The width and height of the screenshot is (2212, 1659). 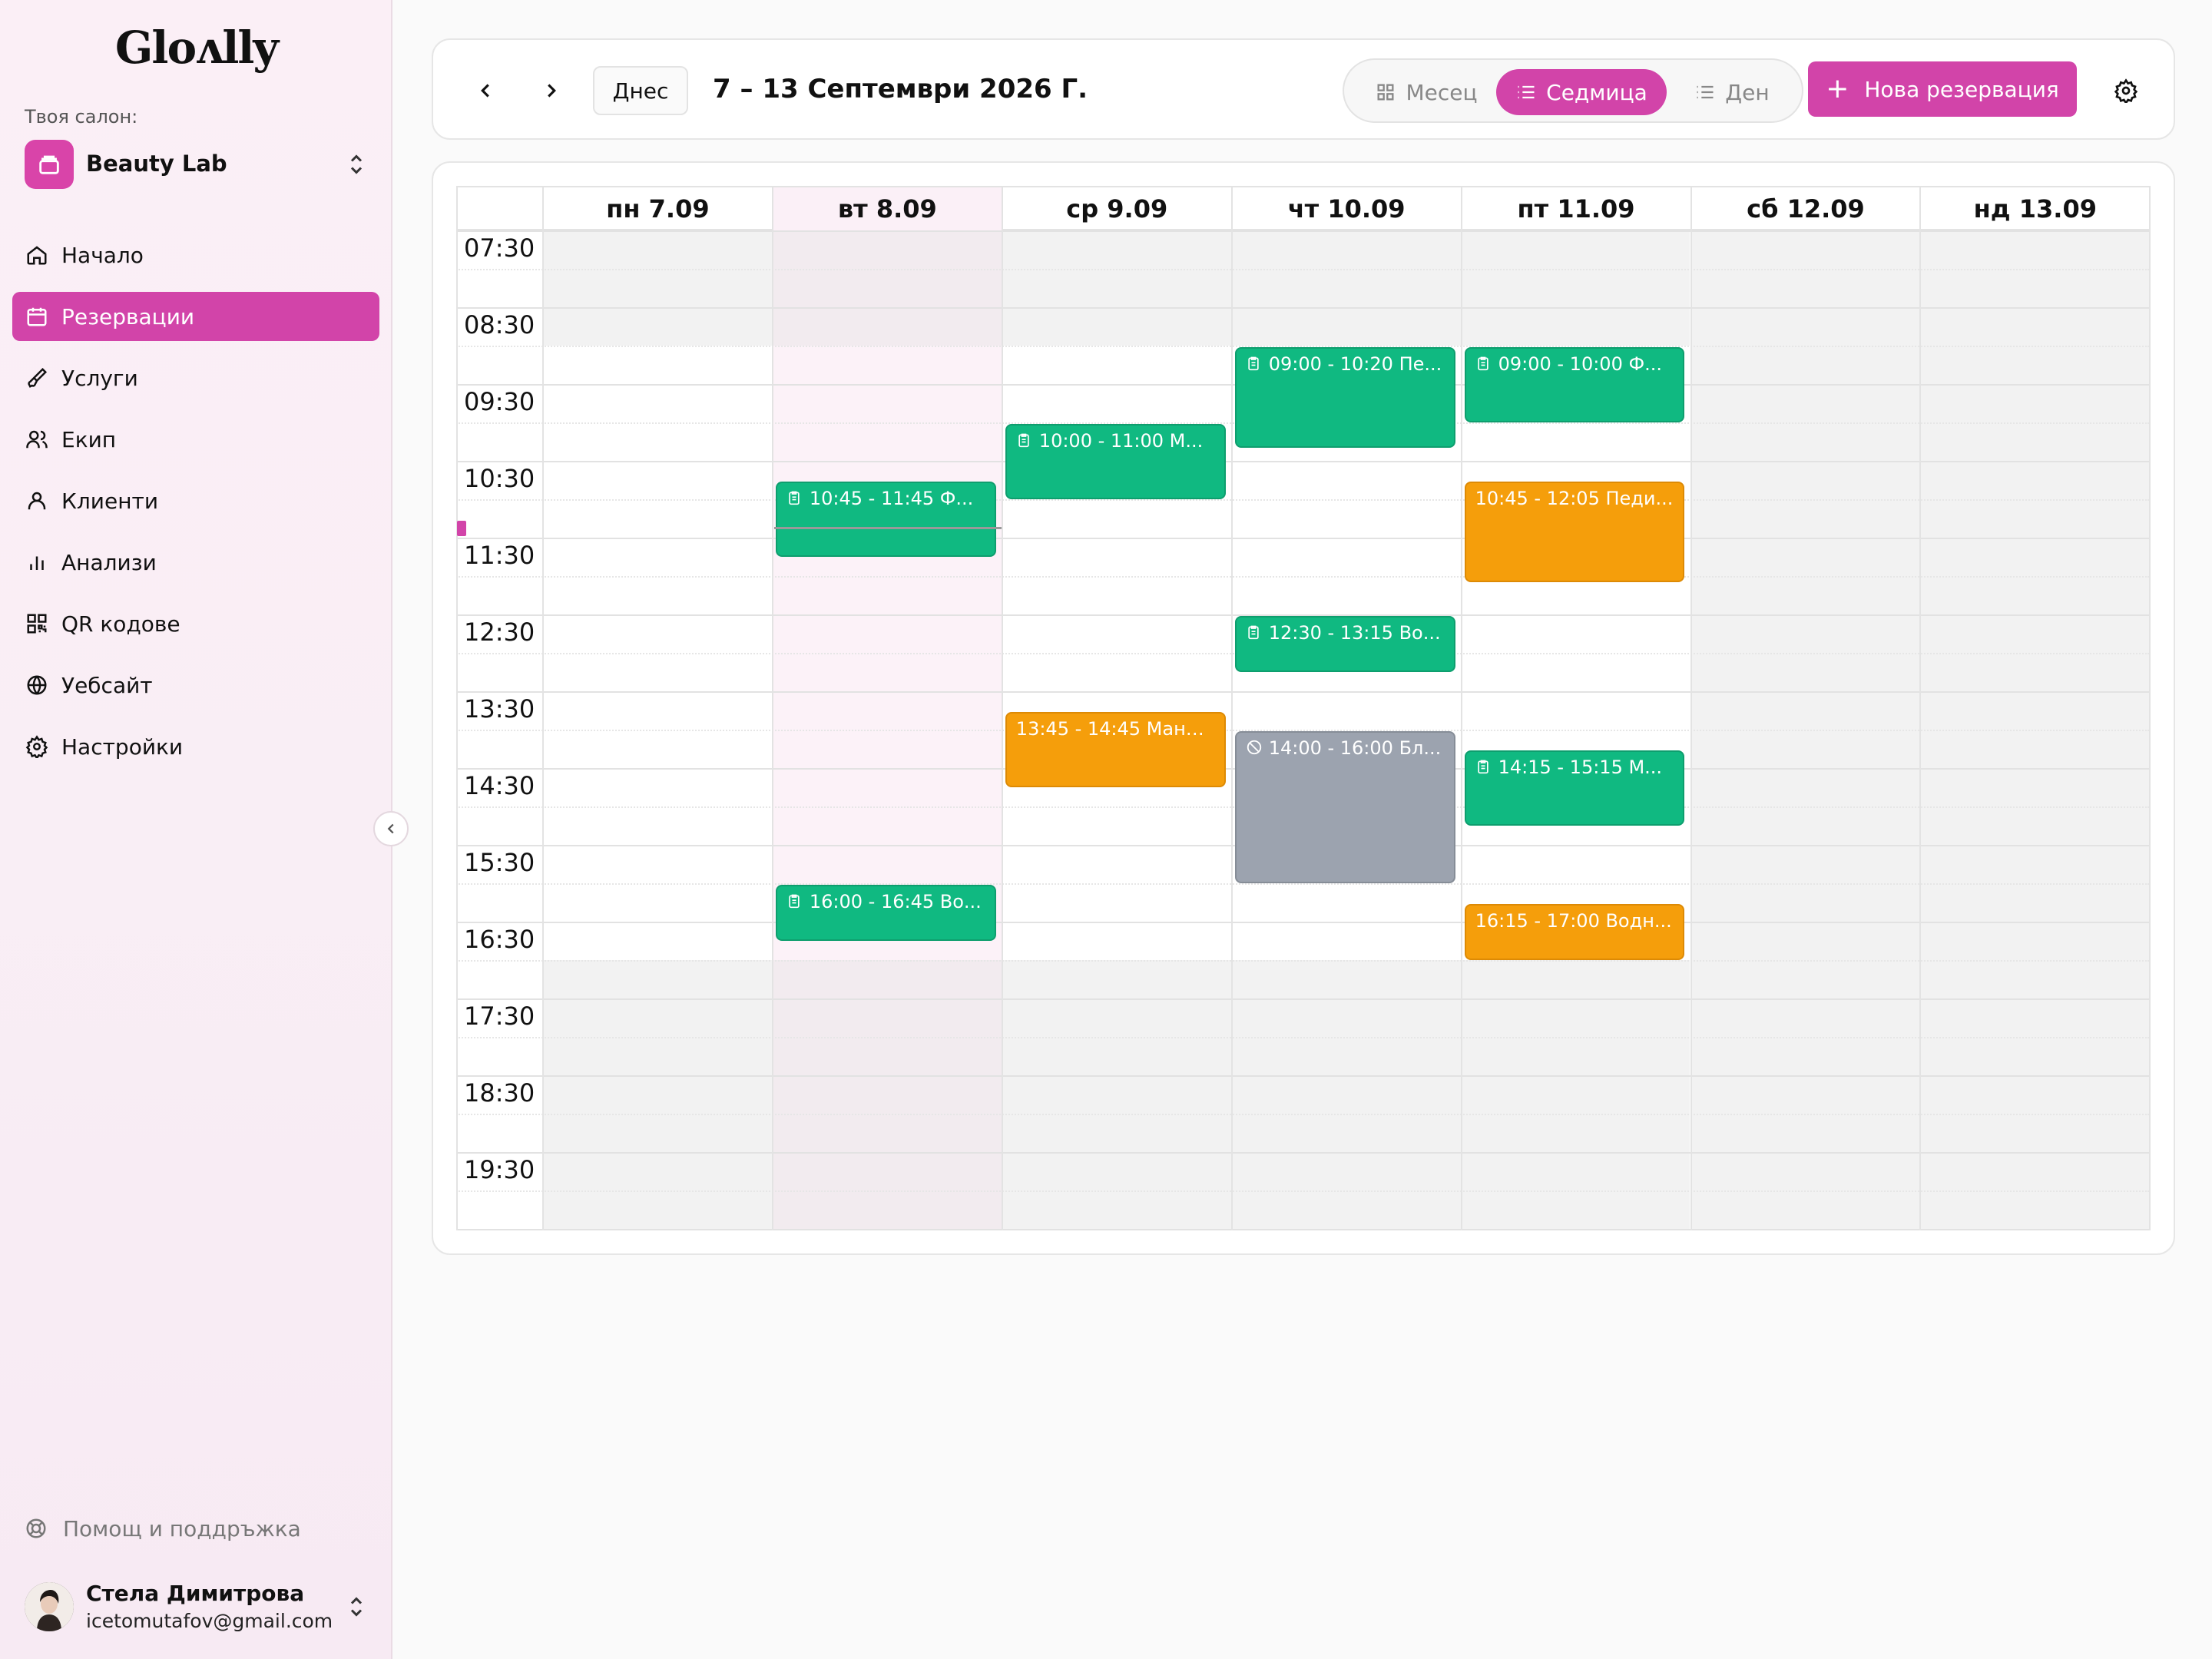 I want to click on day-header: чт 10.09, so click(x=1346, y=209).